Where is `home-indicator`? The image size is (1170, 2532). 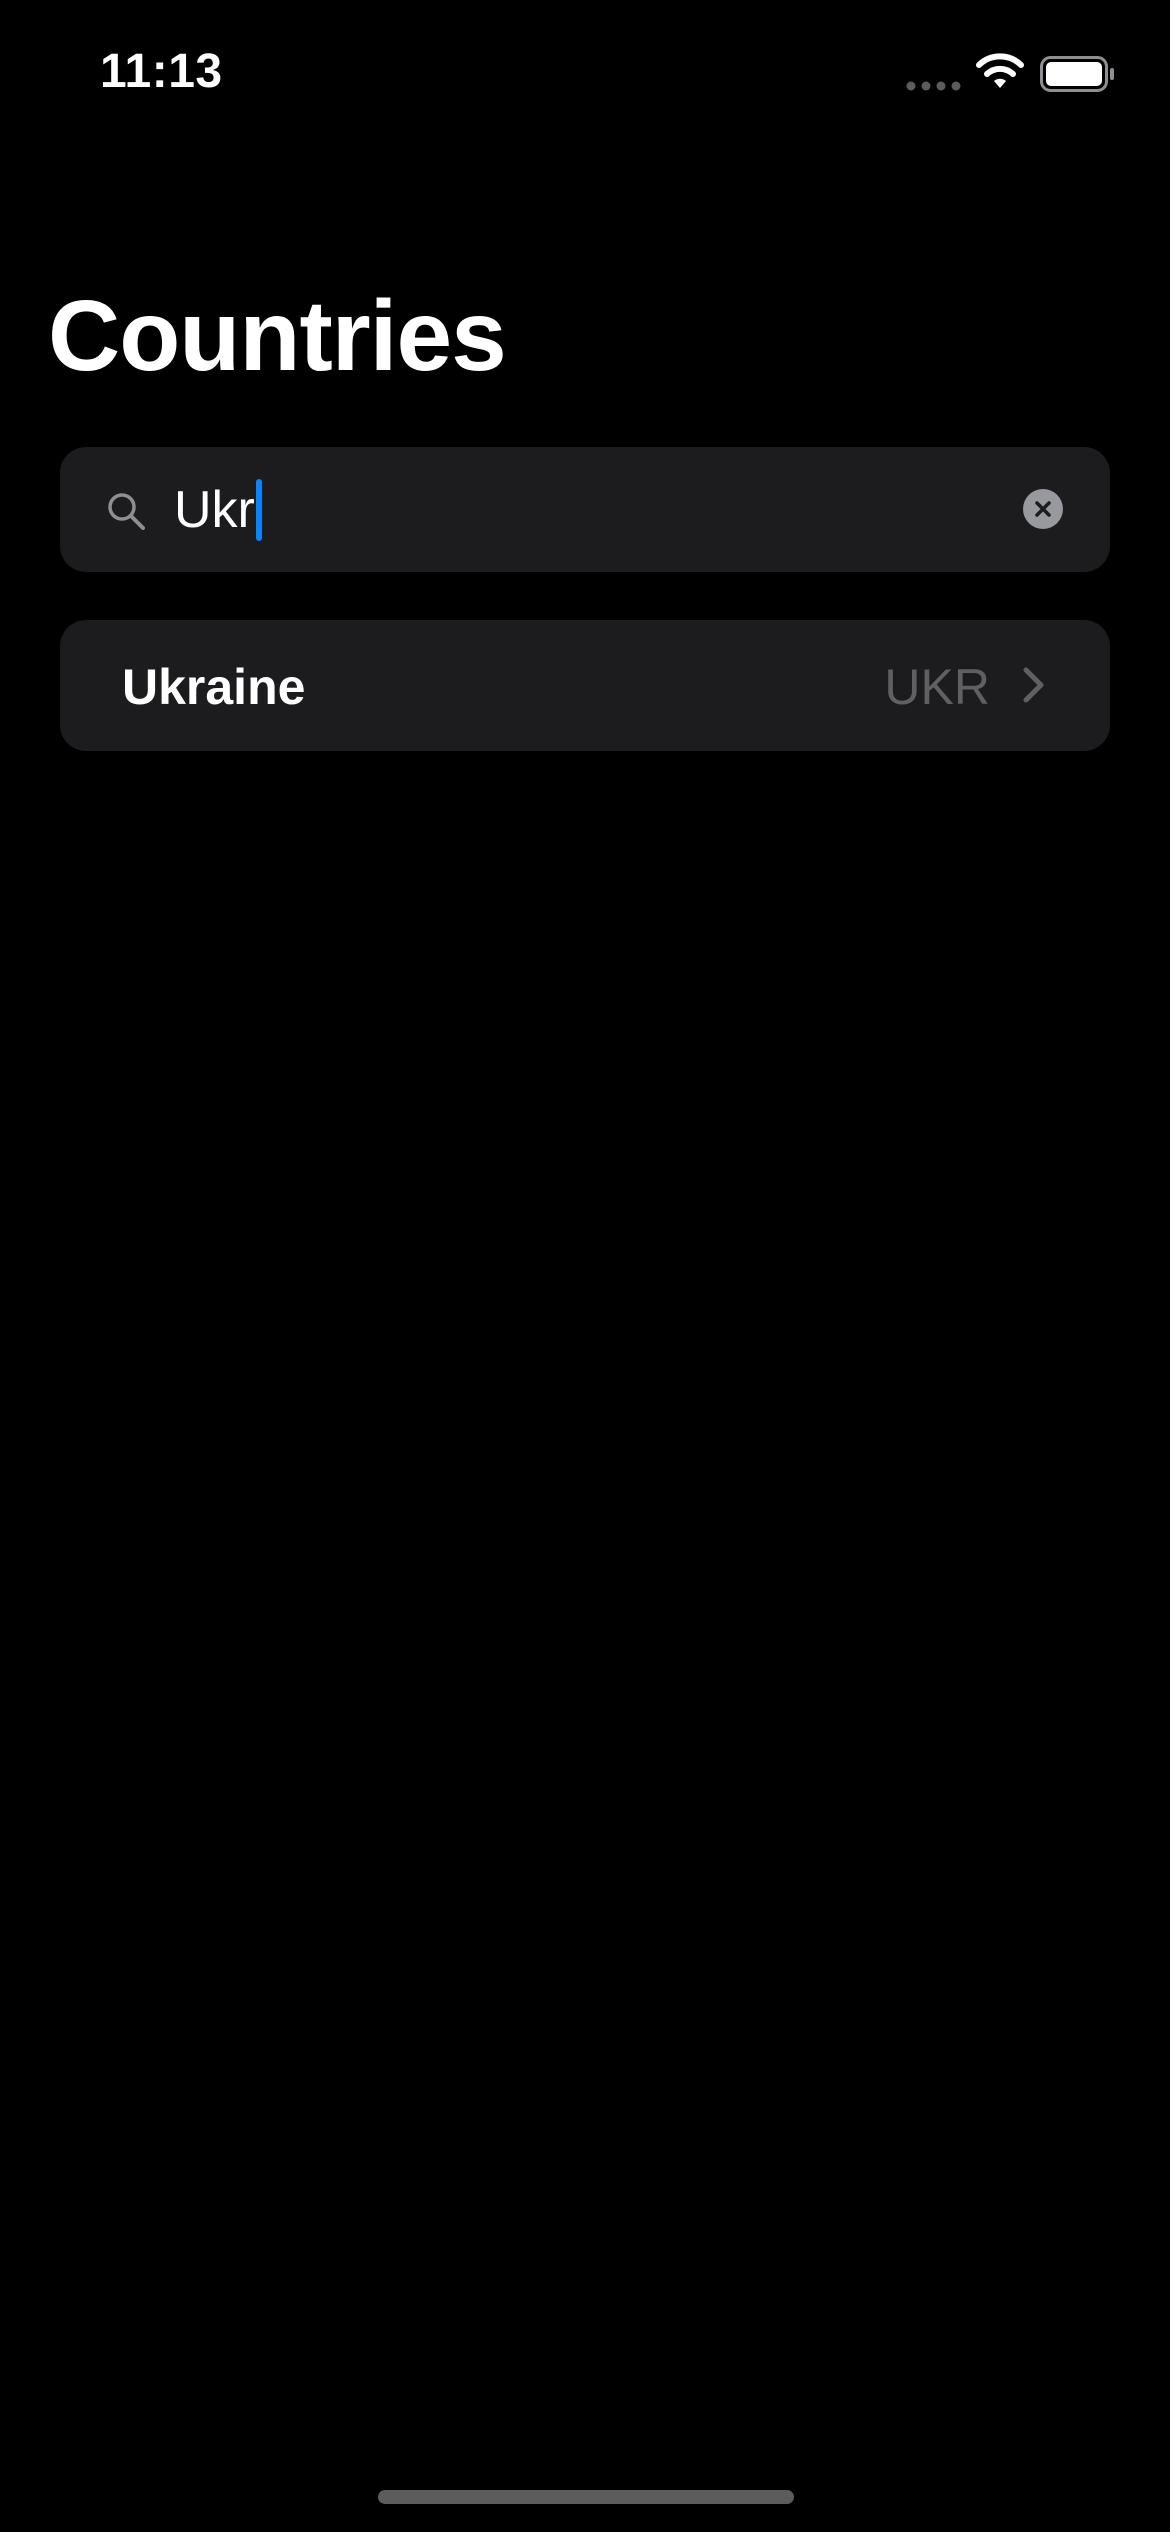
home-indicator is located at coordinates (586, 2497).